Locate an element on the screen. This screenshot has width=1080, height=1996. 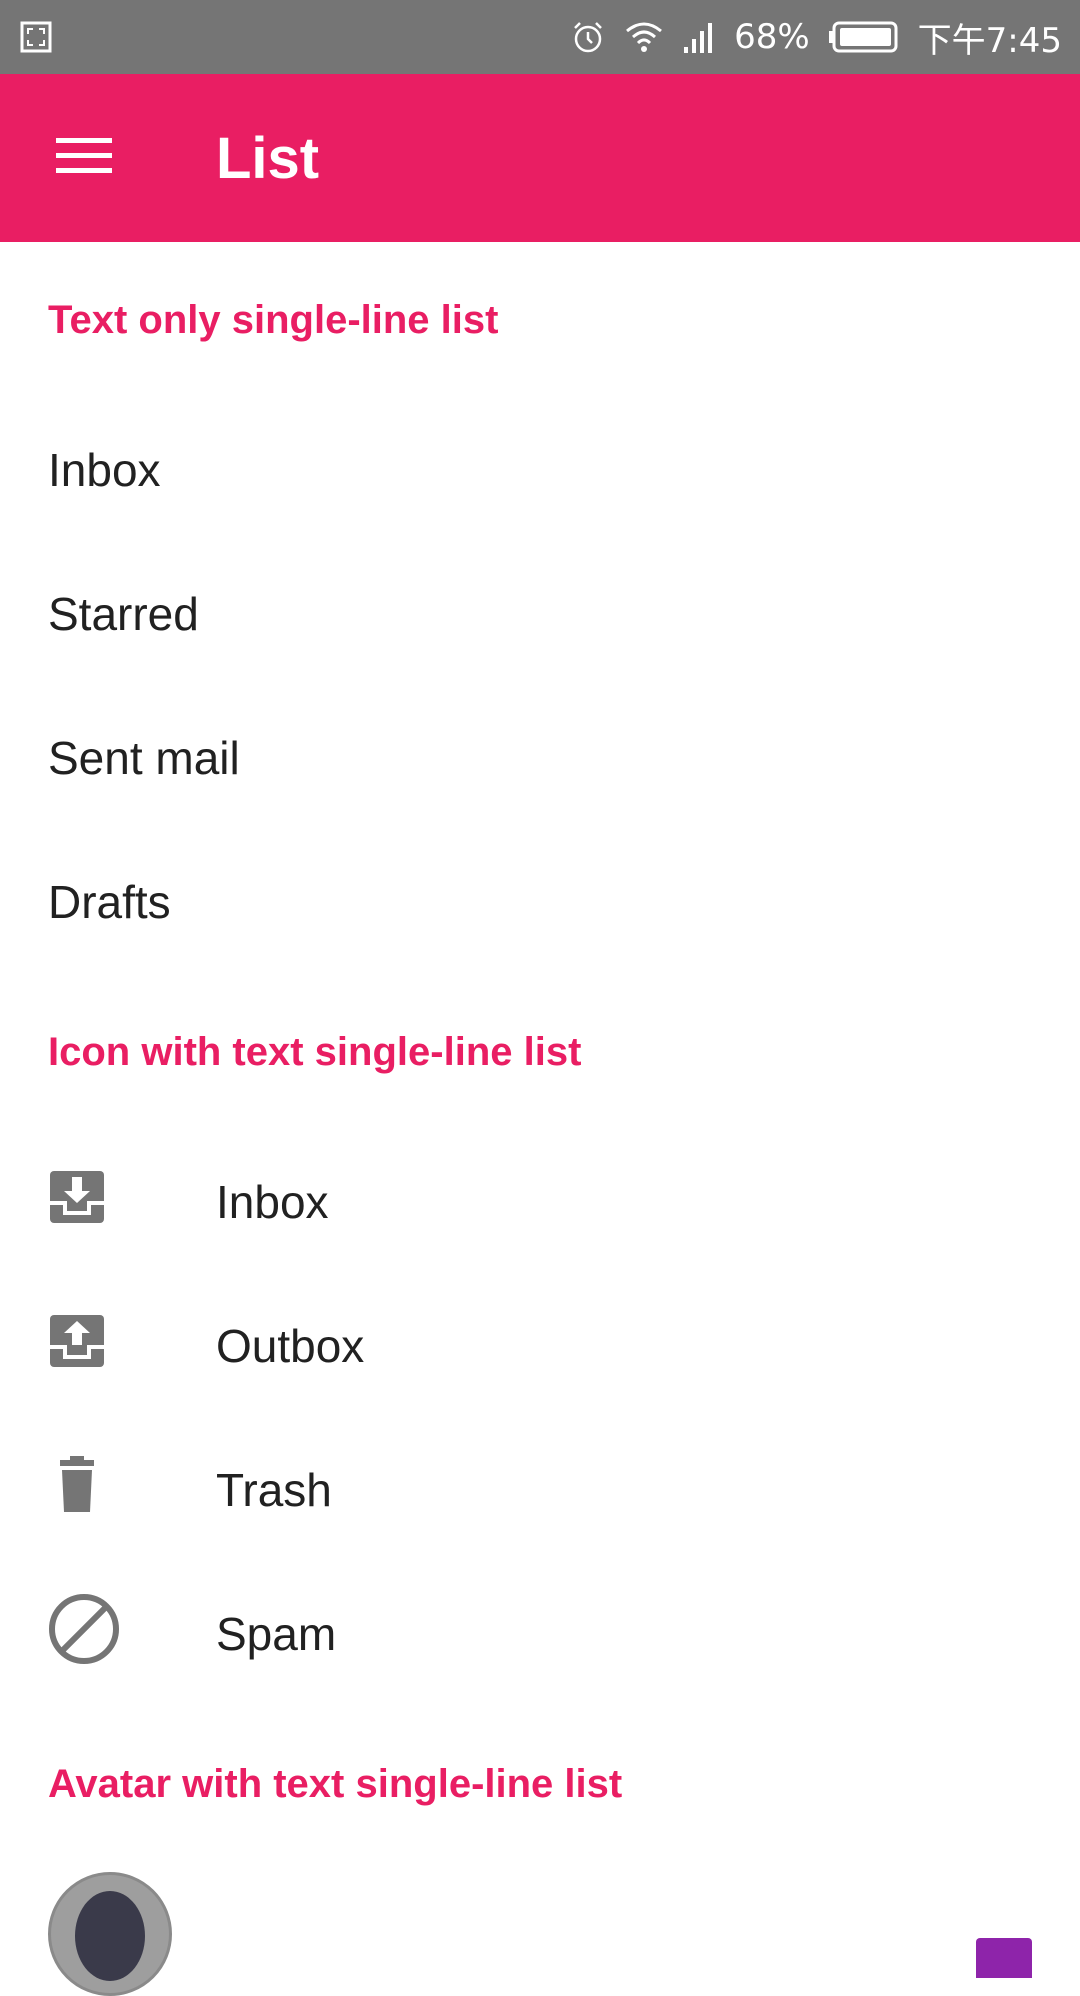
wifi-icon is located at coordinates (644, 37).